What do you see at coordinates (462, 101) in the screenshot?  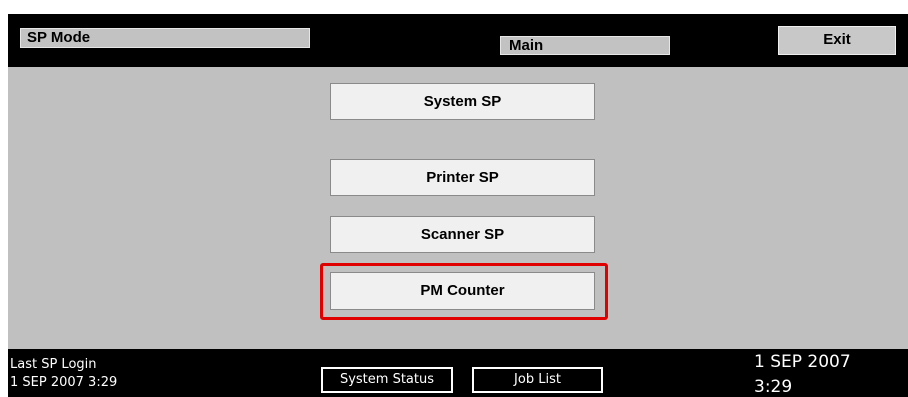 I see `system-sp-button: System SP` at bounding box center [462, 101].